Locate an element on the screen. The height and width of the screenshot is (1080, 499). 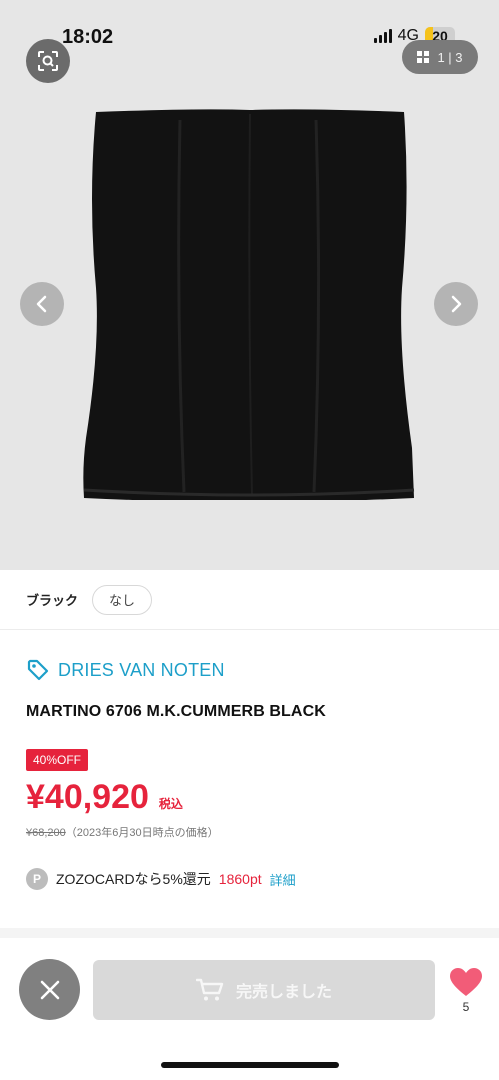
zoom-search-icon is located at coordinates (48, 61).